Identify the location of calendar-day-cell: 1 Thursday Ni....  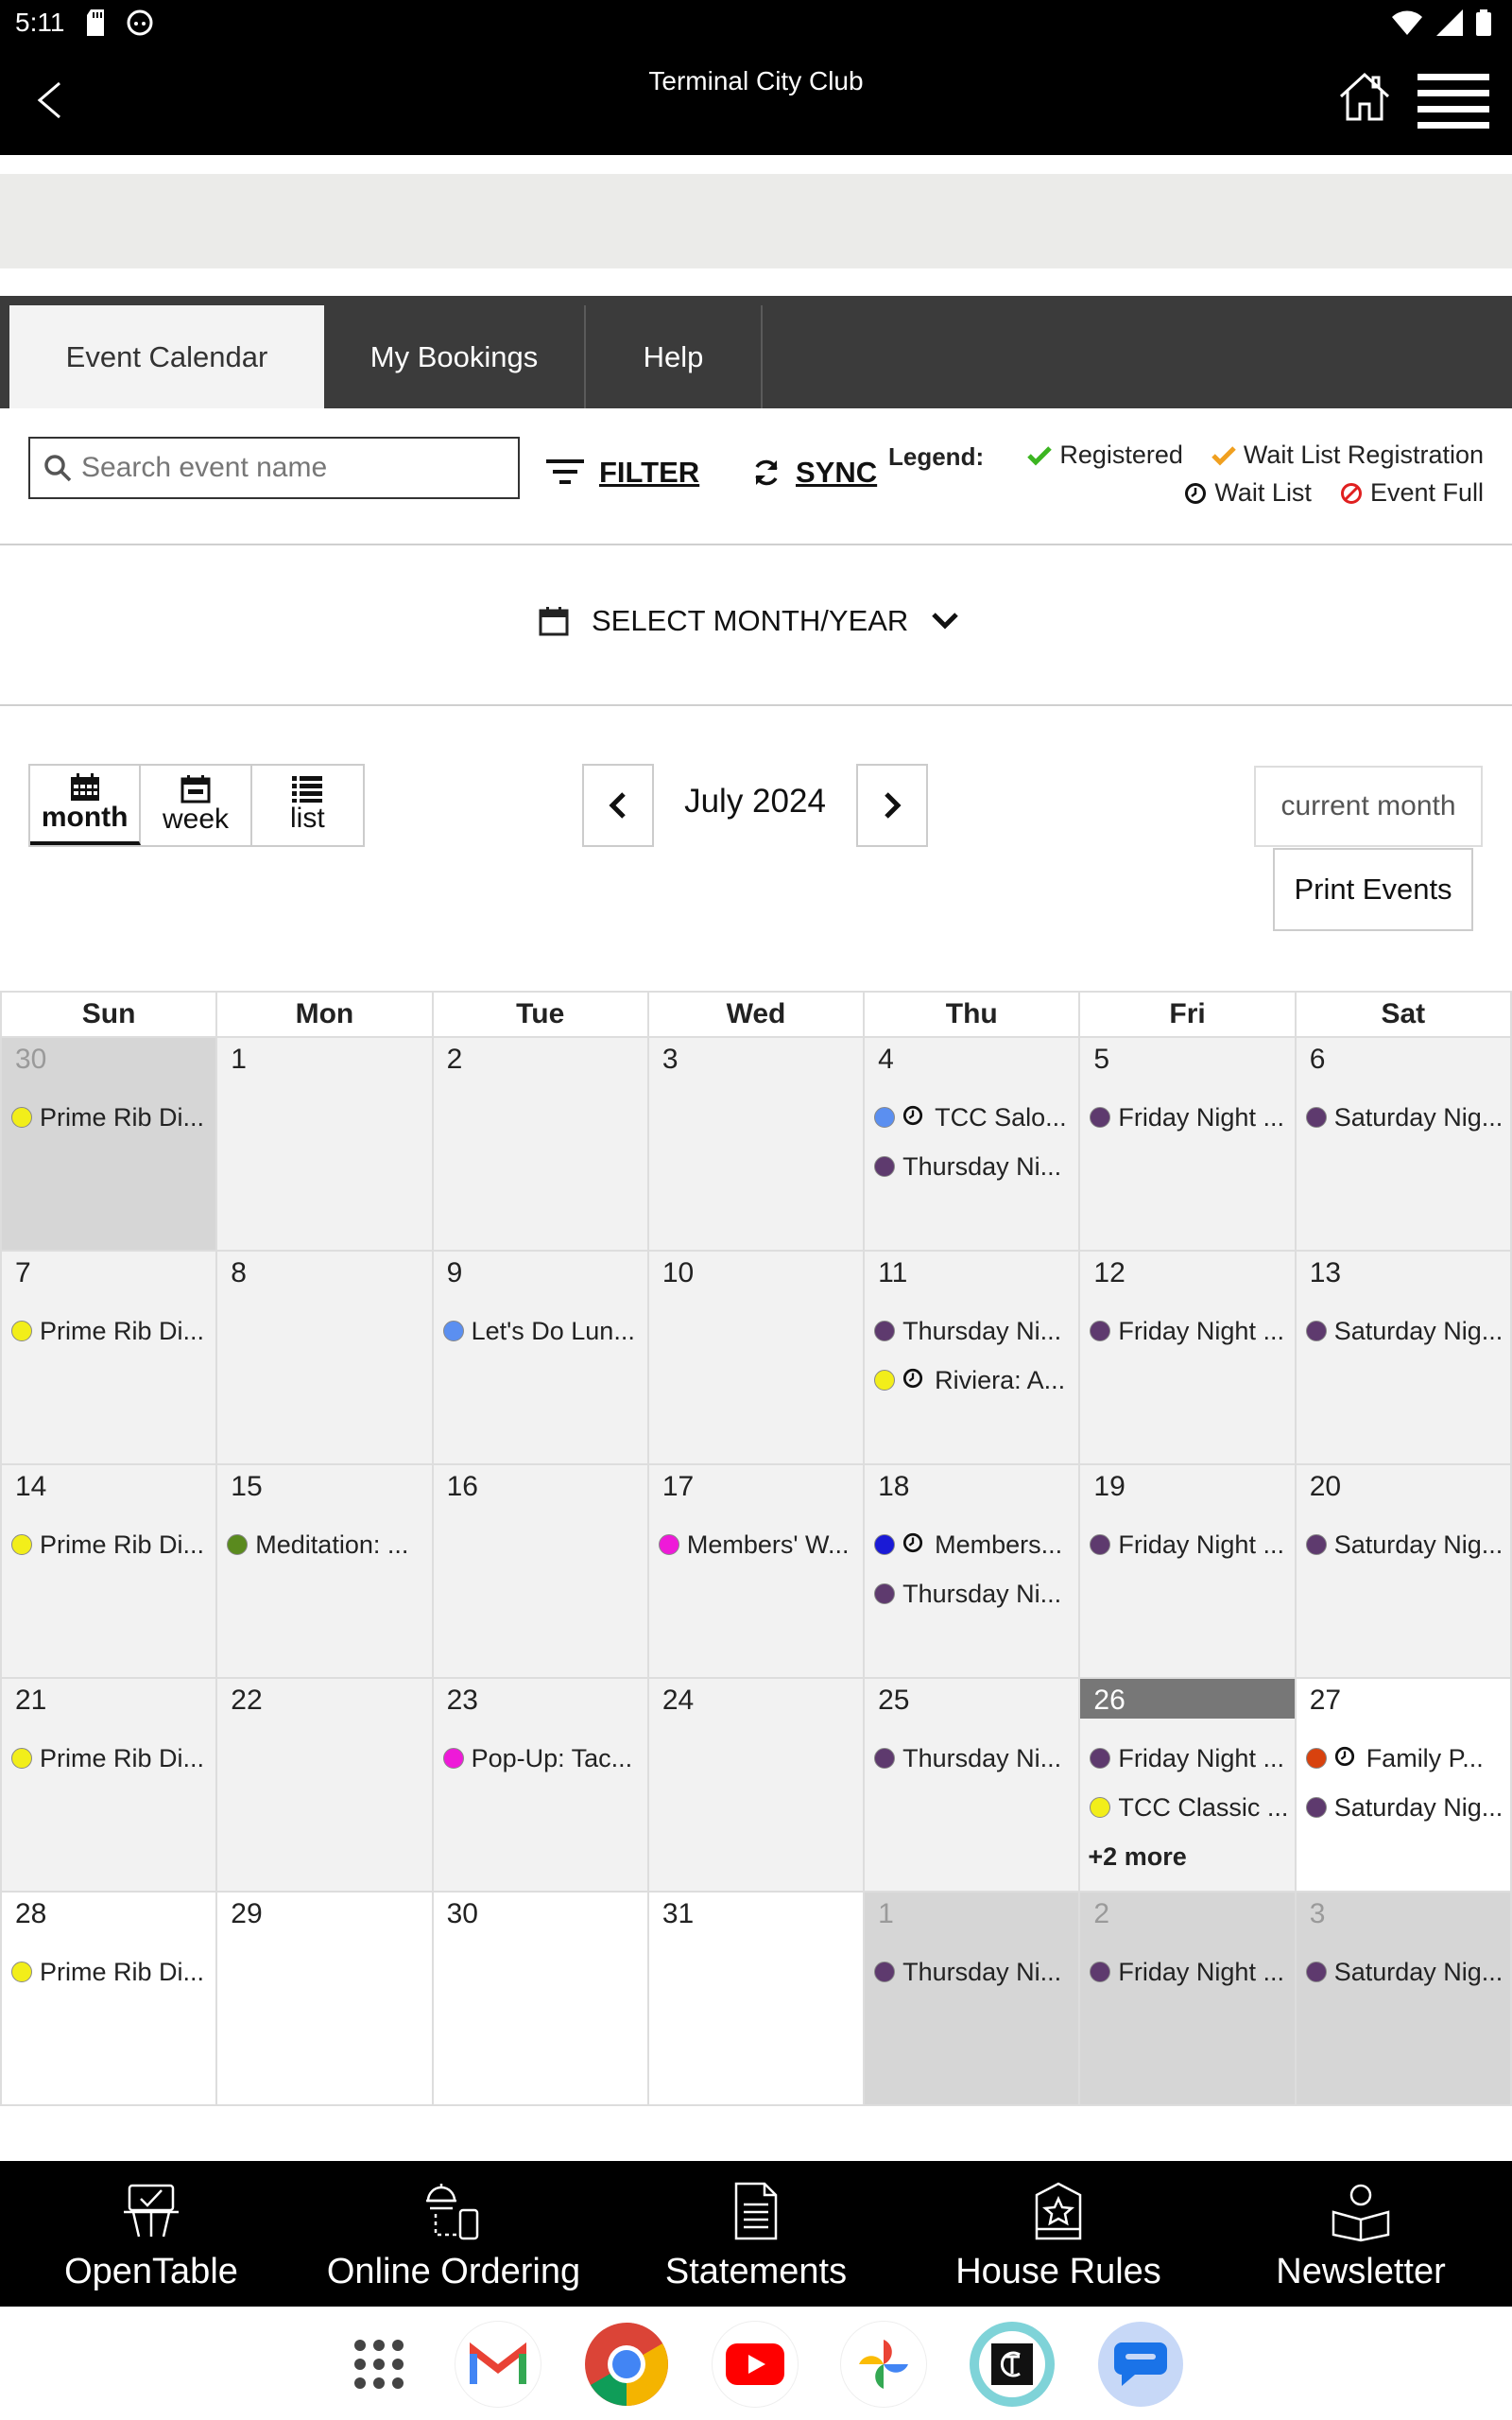
(971, 1998).